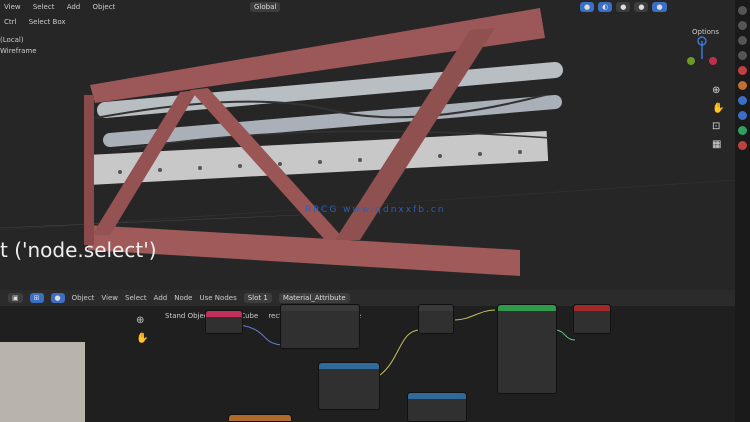 Image resolution: width=750 pixels, height=422 pixels. Describe the element at coordinates (78, 250) in the screenshot. I see `operator-tooltip: t ('node.select')` at that location.